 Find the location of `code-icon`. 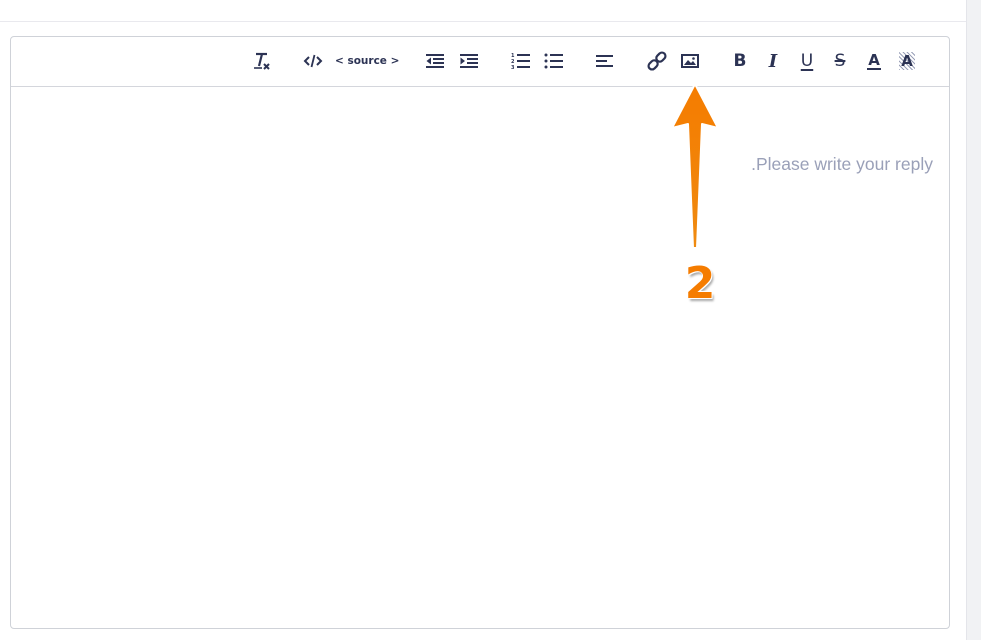

code-icon is located at coordinates (313, 61).